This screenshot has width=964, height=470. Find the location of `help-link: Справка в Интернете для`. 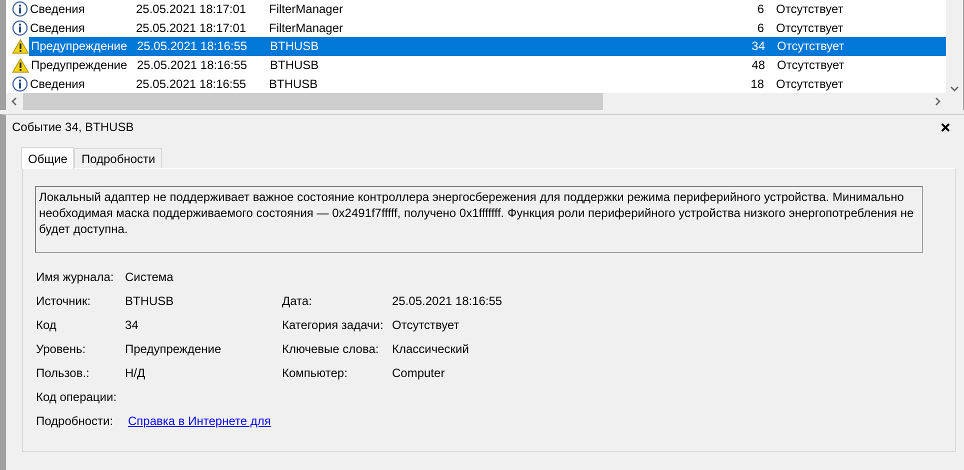

help-link: Справка в Интернете для is located at coordinates (199, 421).